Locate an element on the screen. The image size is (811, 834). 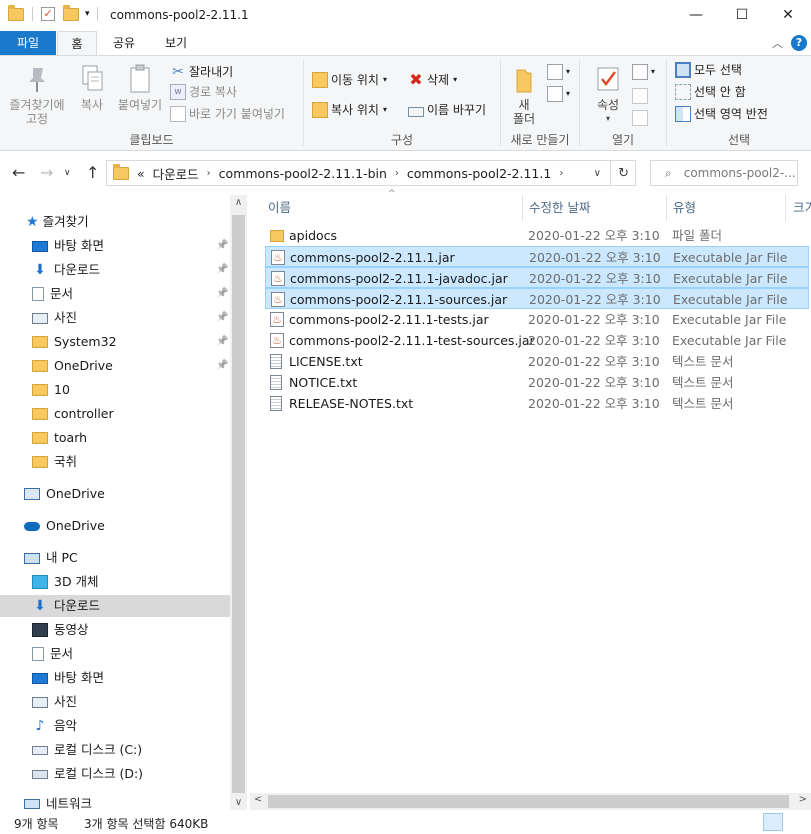
details-view-icon is located at coordinates (773, 822).